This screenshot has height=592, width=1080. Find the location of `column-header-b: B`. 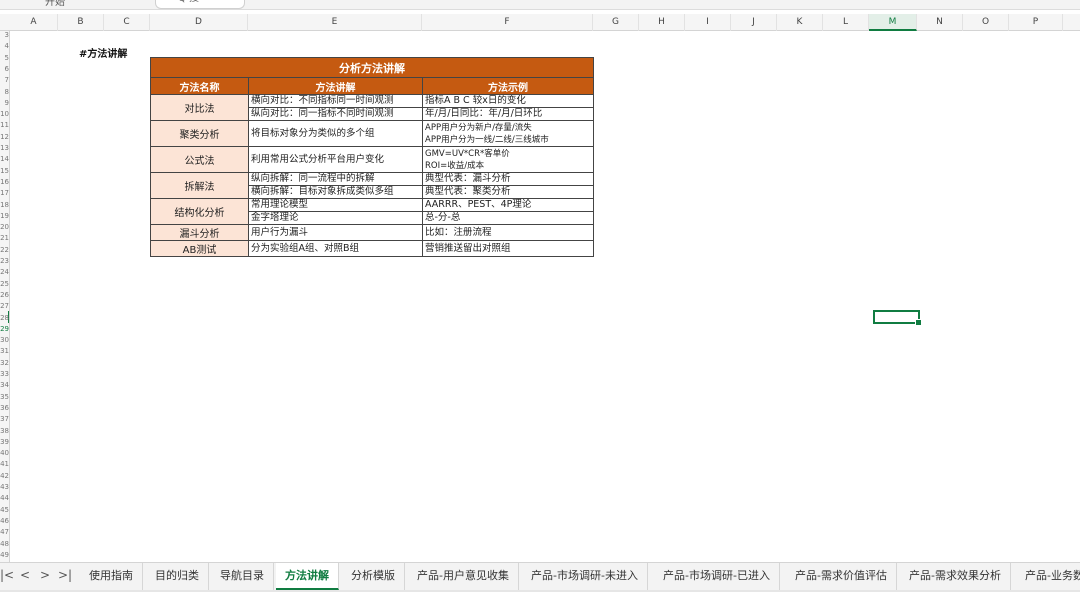

column-header-b: B is located at coordinates (81, 22).